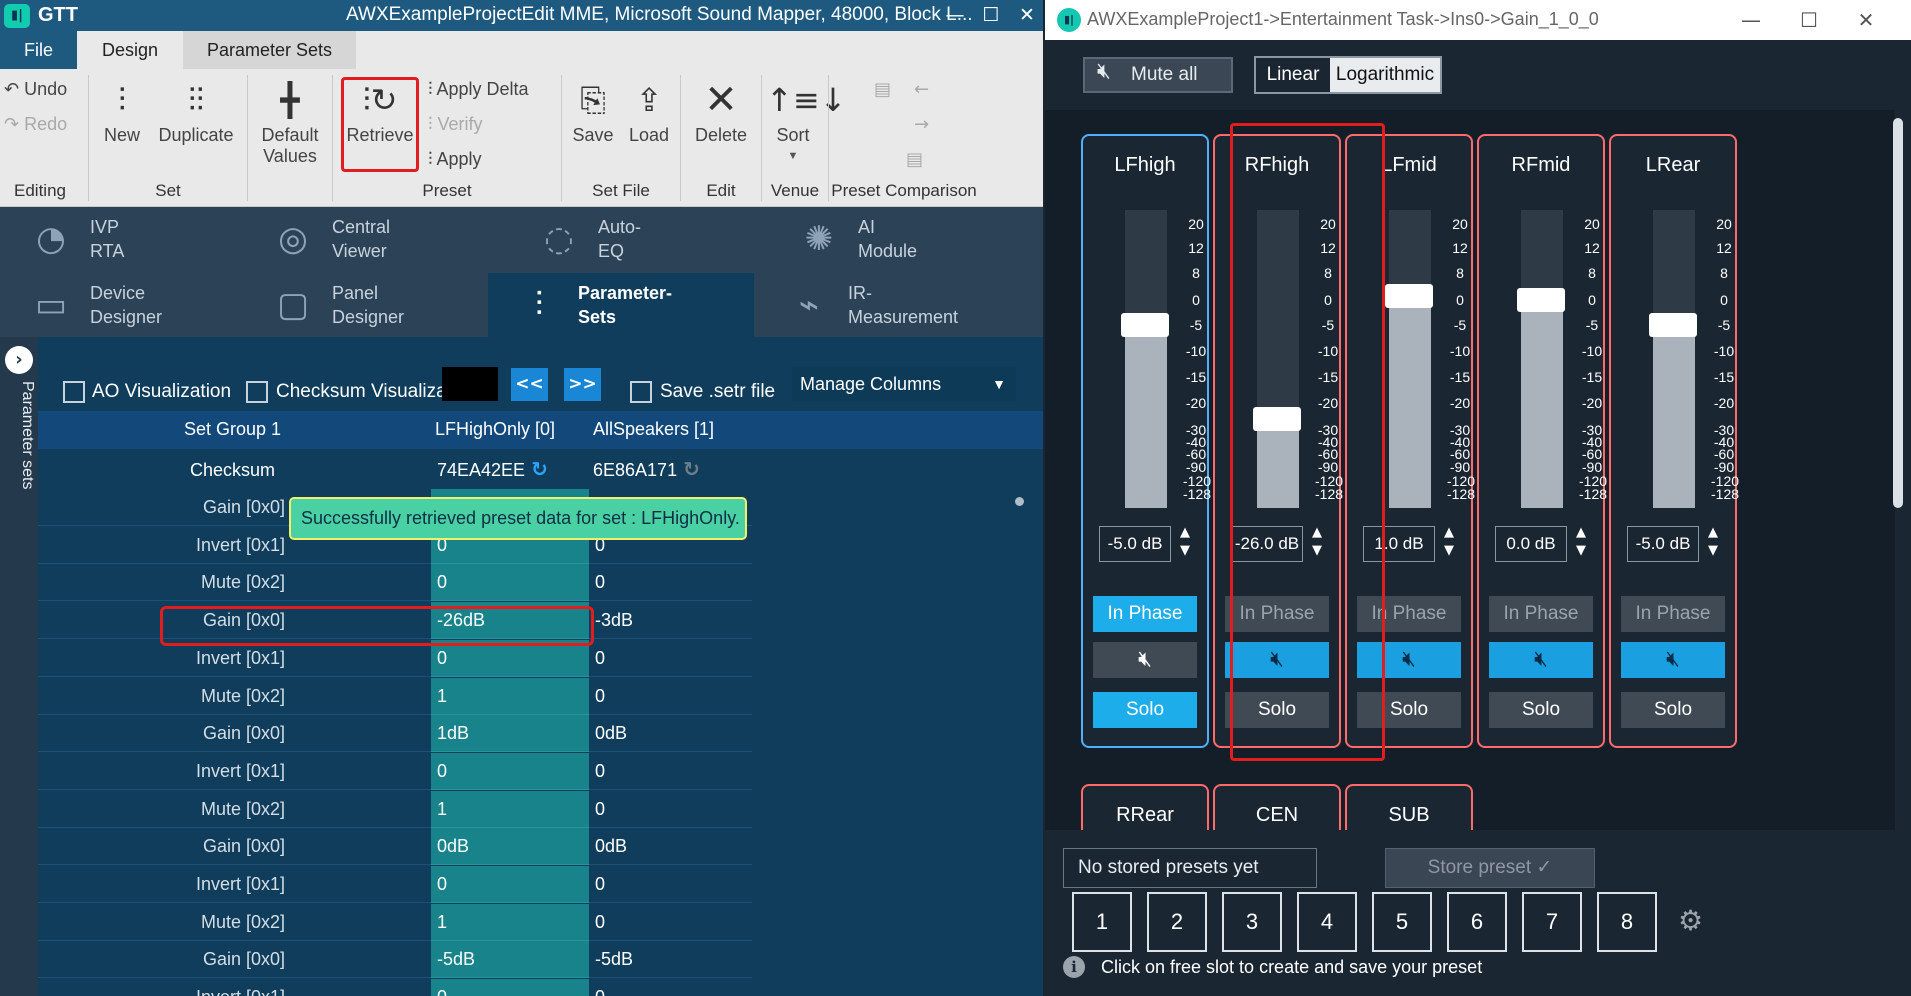 This screenshot has width=1911, height=996. What do you see at coordinates (270, 50) in the screenshot?
I see `menu-parameter-sets: Parameter Sets` at bounding box center [270, 50].